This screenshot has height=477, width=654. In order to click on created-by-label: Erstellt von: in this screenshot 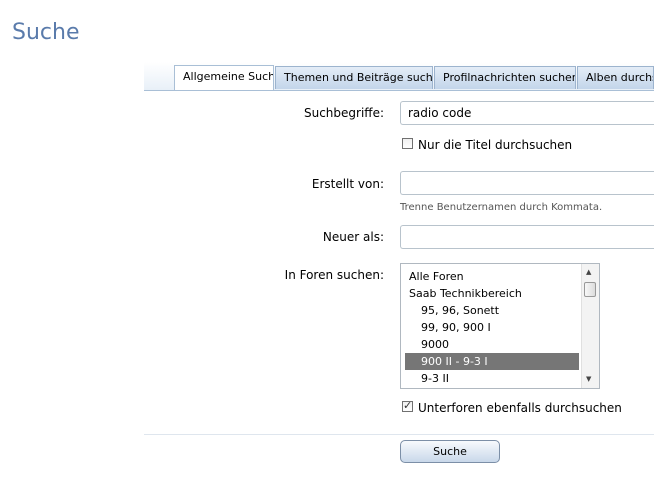, I will do `click(347, 184)`.